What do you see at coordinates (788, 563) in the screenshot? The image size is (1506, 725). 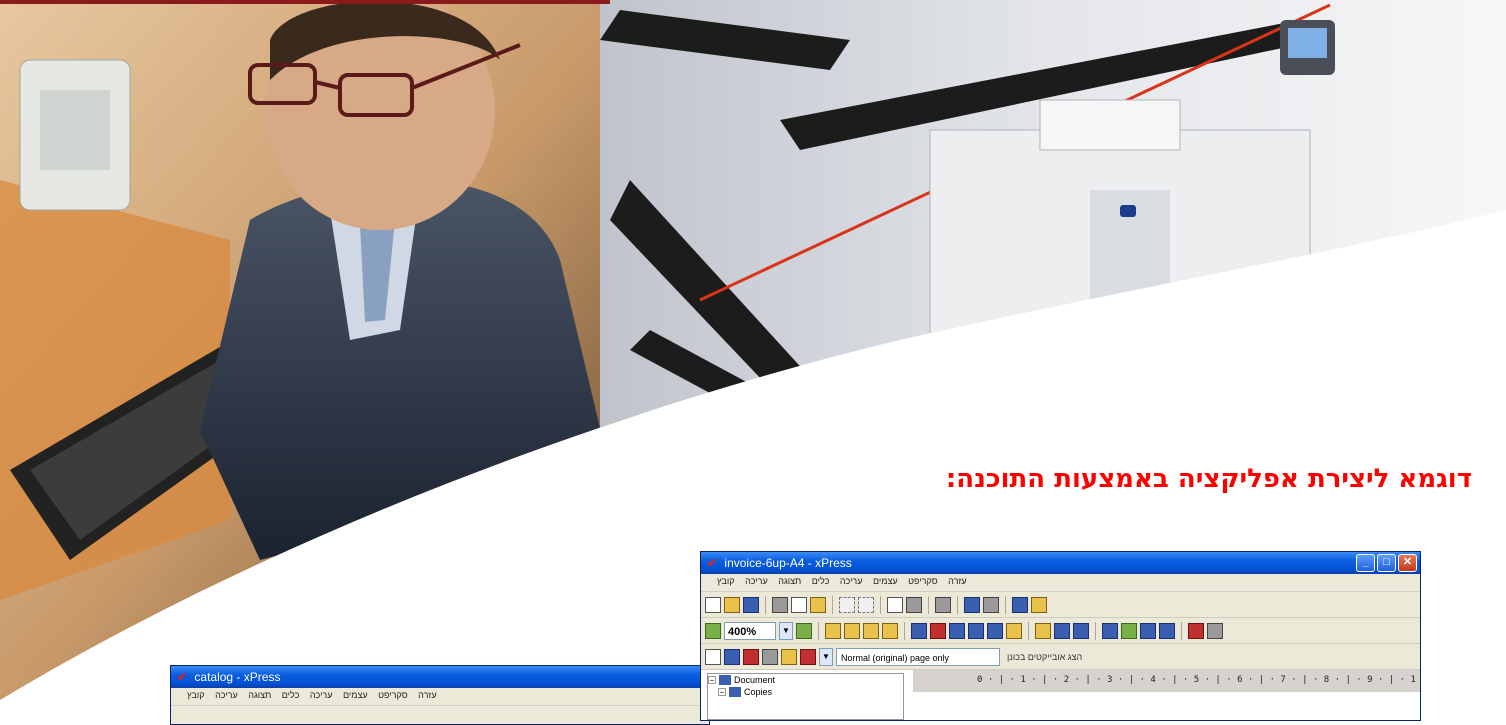 I see `invoice-window-title: invoice-6up-A4 - xPress` at bounding box center [788, 563].